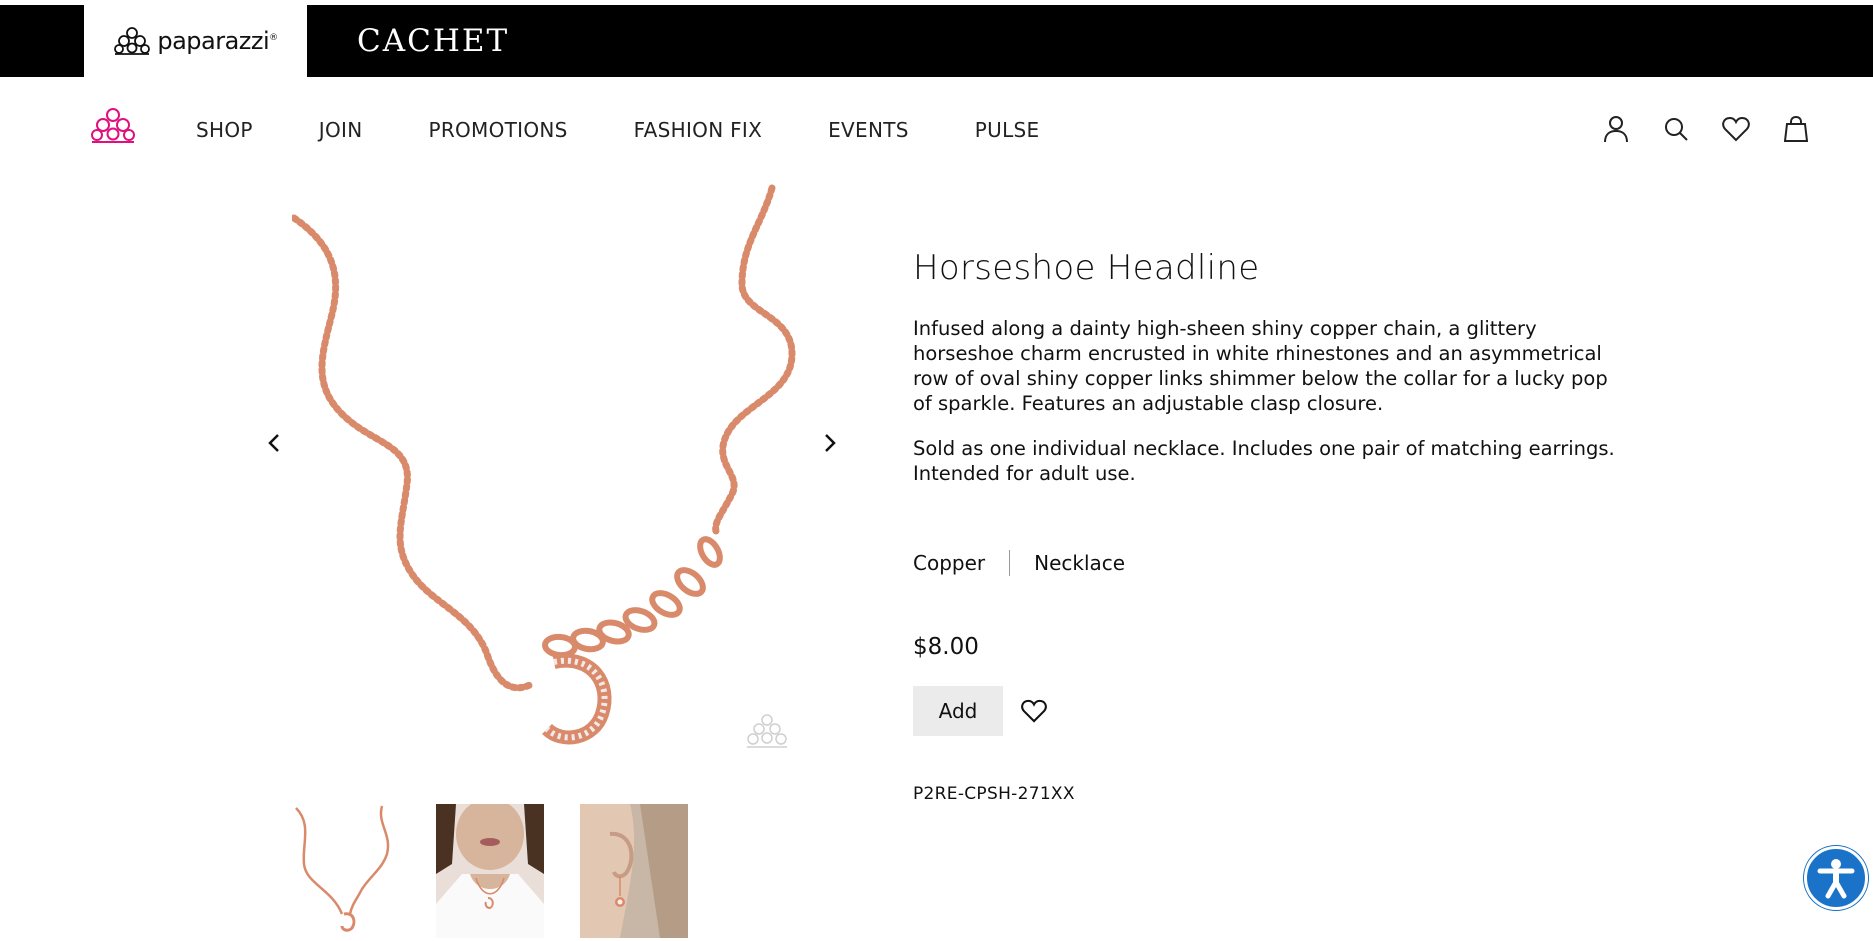 This screenshot has width=1873, height=941. I want to click on gallery-prev-button, so click(274, 443).